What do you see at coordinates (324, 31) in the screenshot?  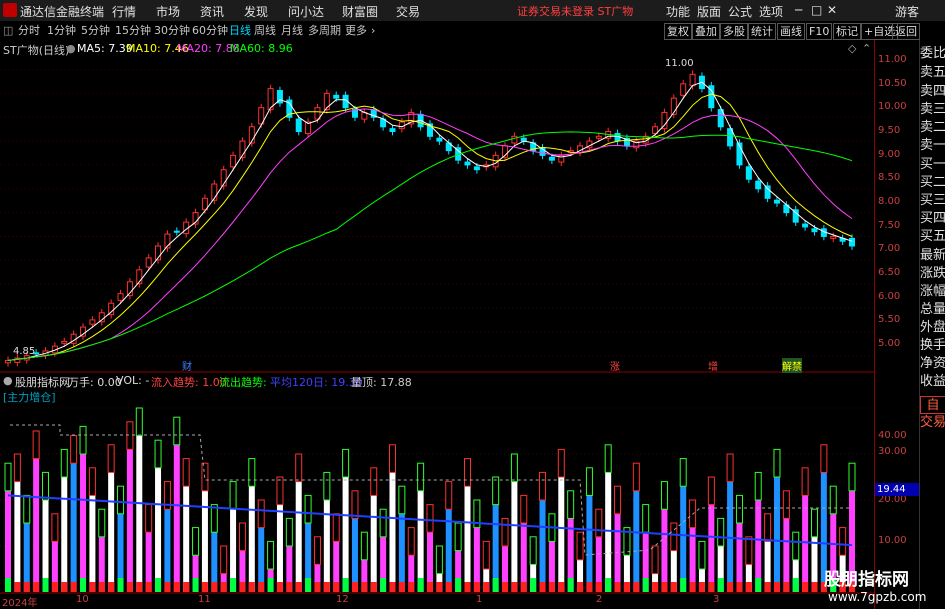 I see `period-multi: 多周期` at bounding box center [324, 31].